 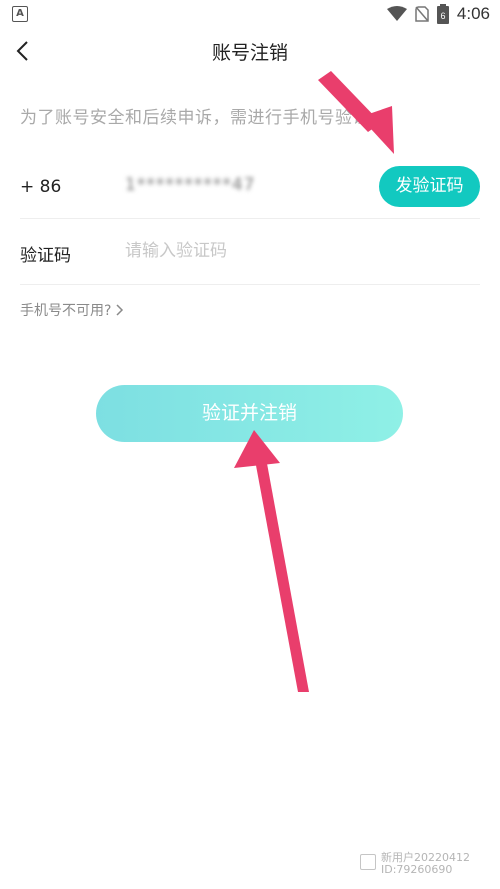 I want to click on arrow-annotation-bottom, so click(x=271, y=561).